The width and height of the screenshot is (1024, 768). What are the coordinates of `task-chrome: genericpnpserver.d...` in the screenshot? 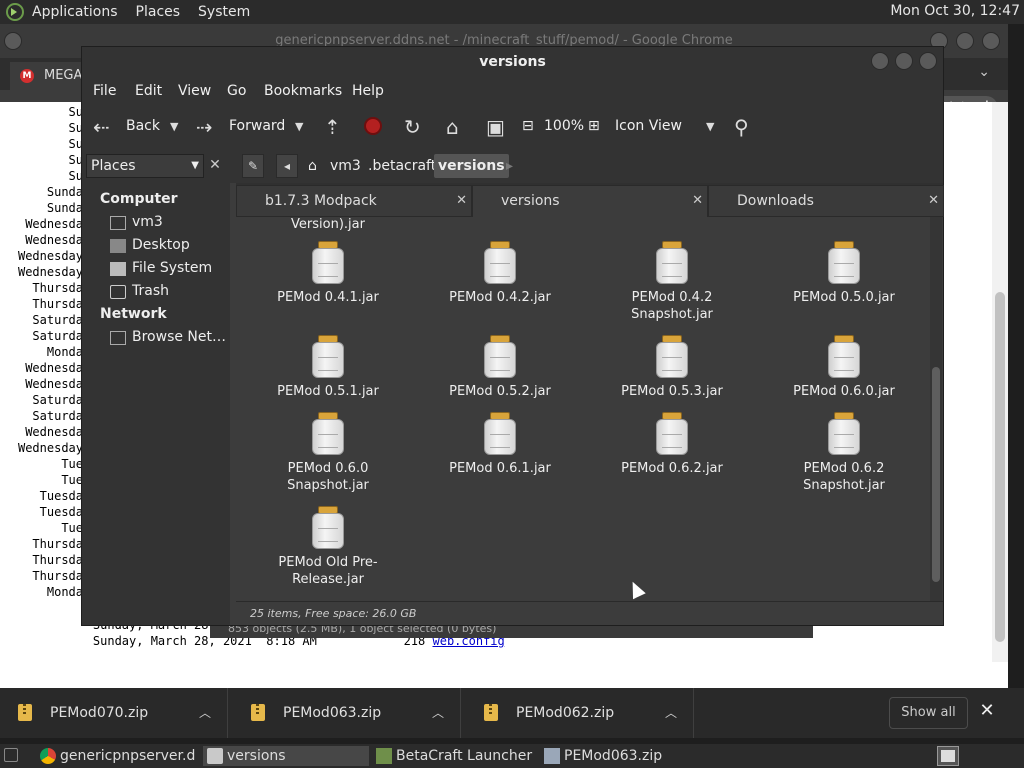 It's located at (116, 756).